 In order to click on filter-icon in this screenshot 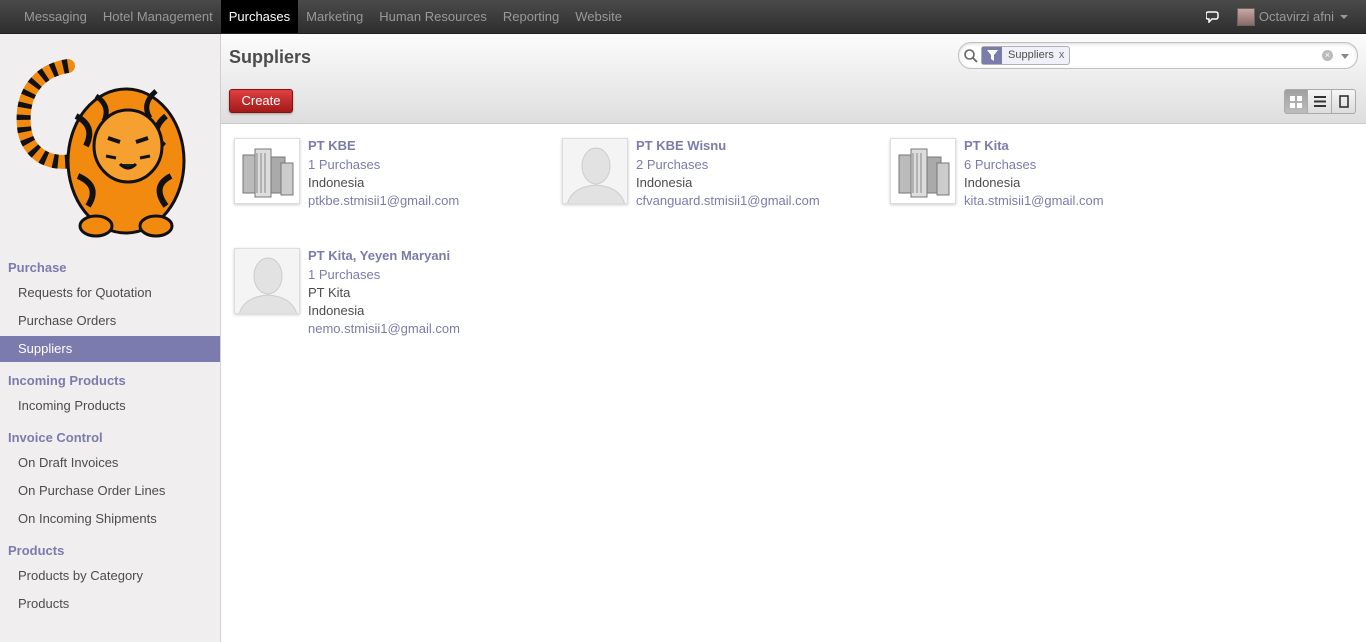, I will do `click(992, 55)`.